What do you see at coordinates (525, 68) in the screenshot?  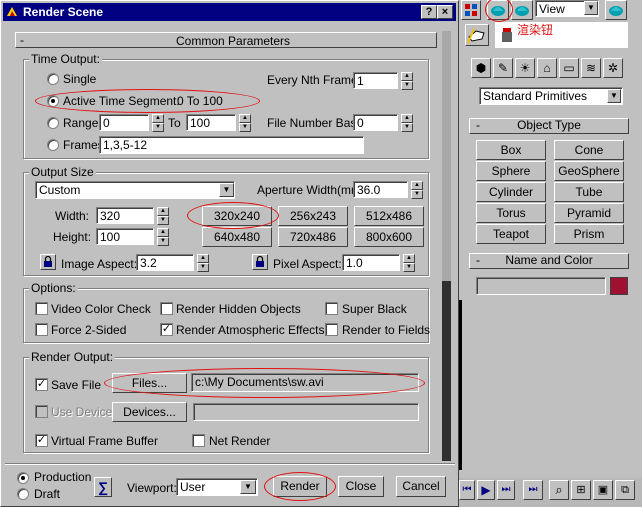 I see `lights-tab-icon: ☀` at bounding box center [525, 68].